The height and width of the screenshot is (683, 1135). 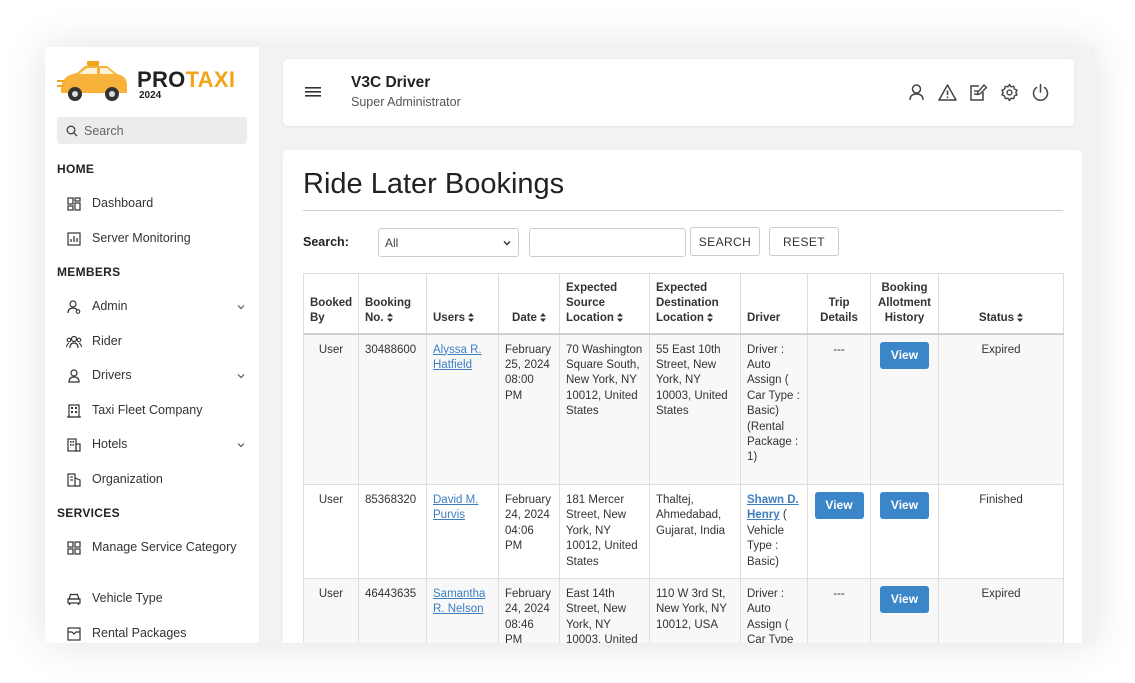 What do you see at coordinates (156, 306) in the screenshot?
I see `sidebar-item-admin: Admin` at bounding box center [156, 306].